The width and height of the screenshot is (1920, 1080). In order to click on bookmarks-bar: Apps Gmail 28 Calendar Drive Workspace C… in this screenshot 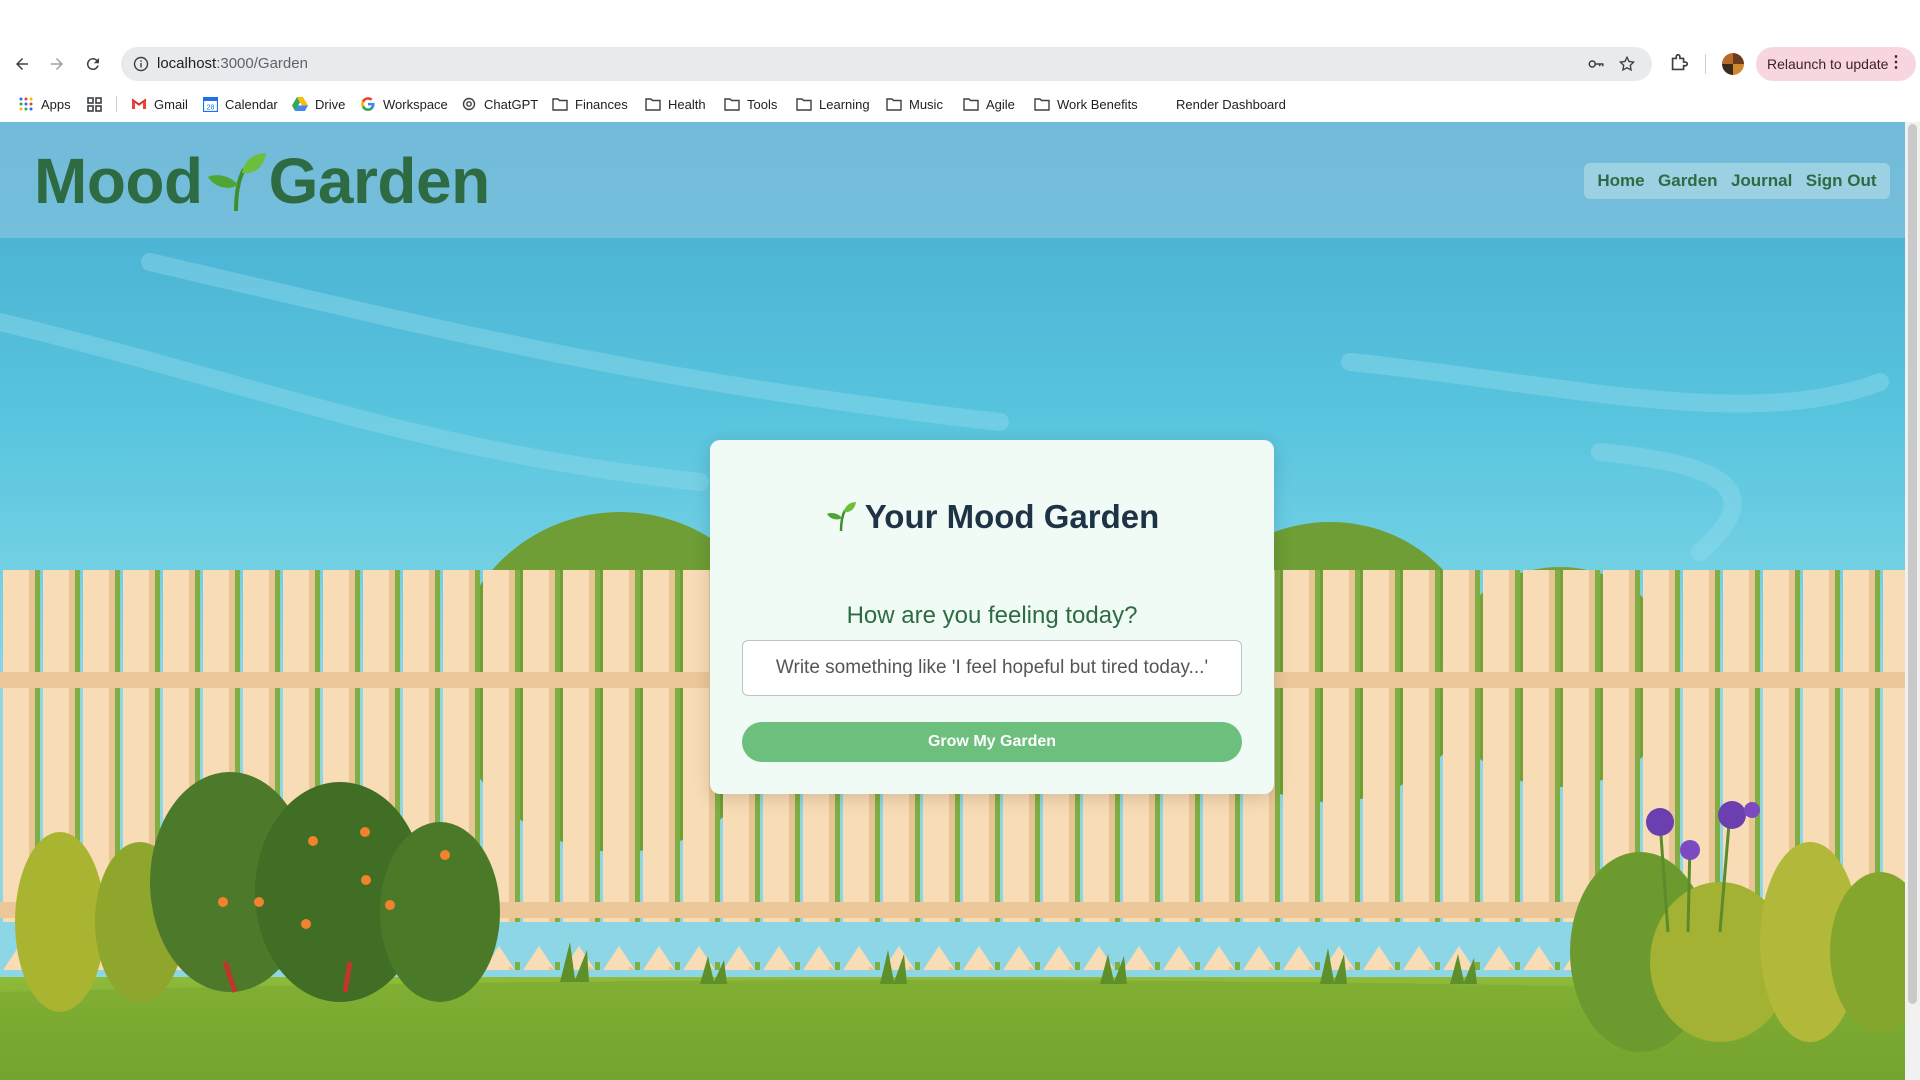, I will do `click(960, 104)`.